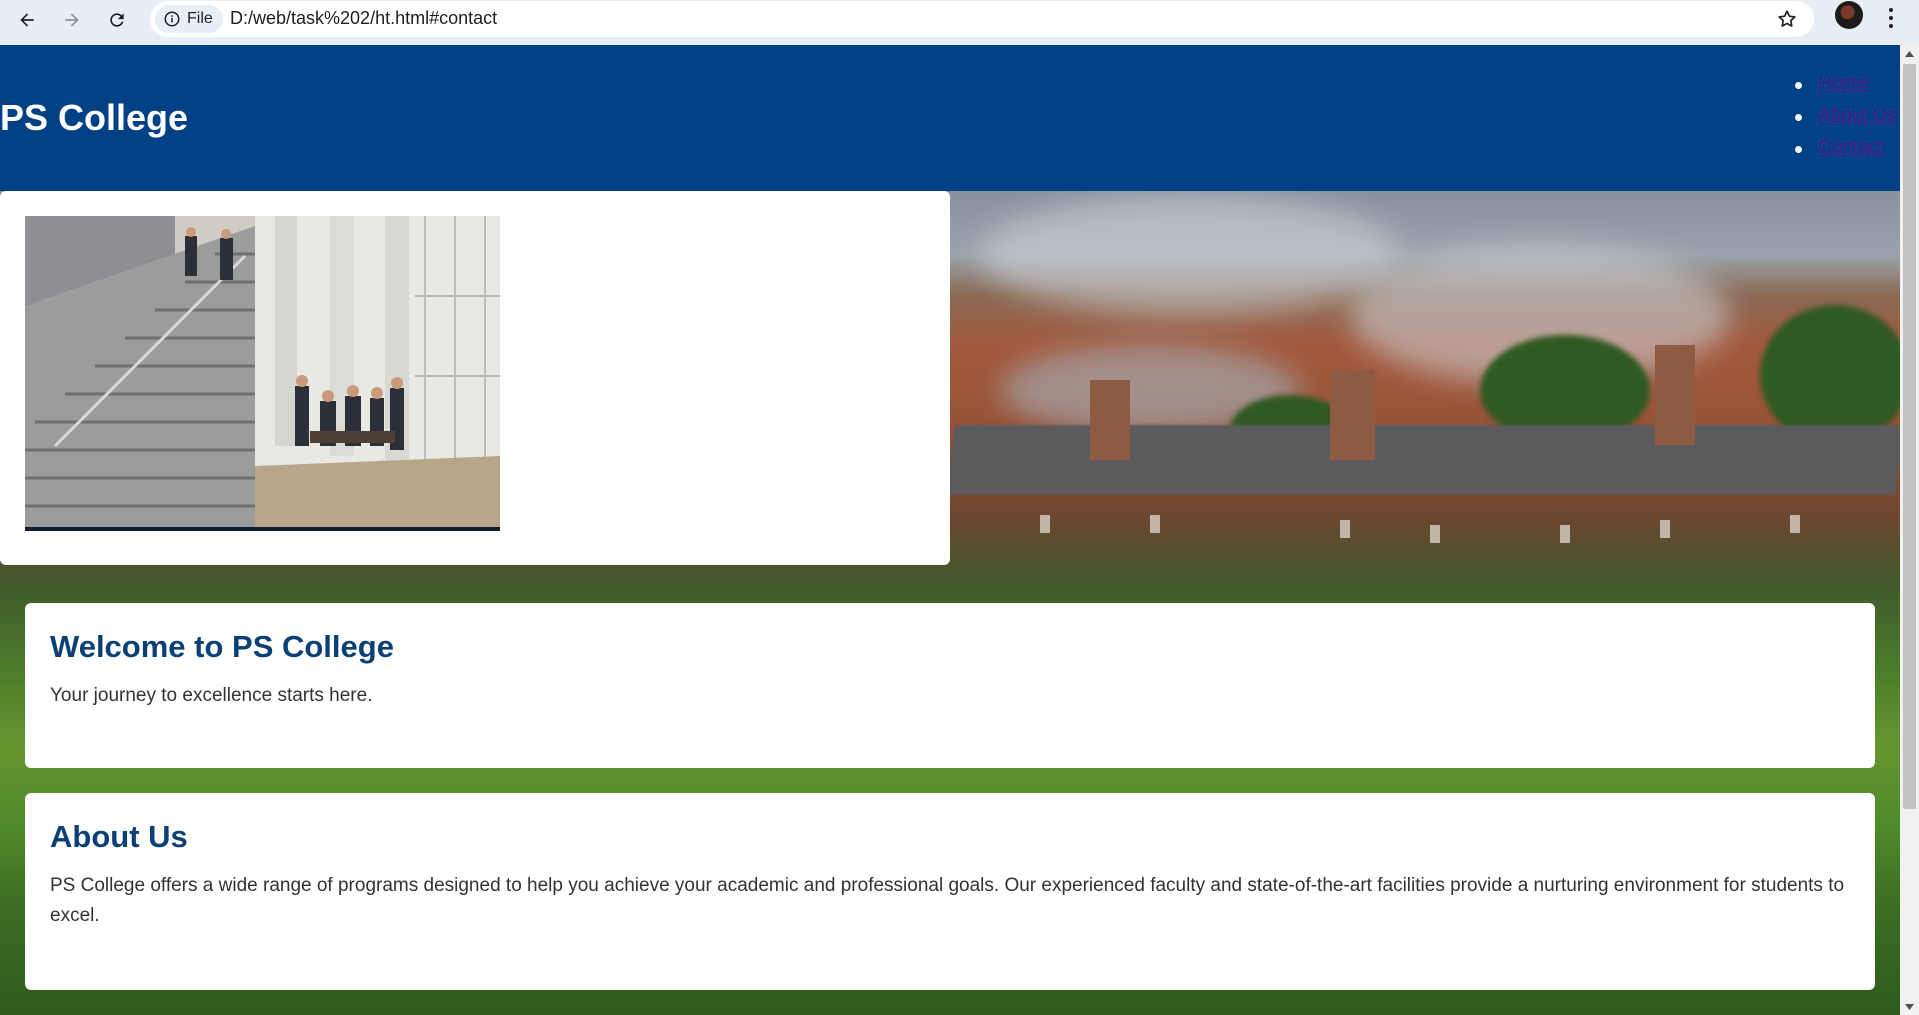 This screenshot has height=1015, width=1919. I want to click on nav-item-home: Home, so click(1845, 89).